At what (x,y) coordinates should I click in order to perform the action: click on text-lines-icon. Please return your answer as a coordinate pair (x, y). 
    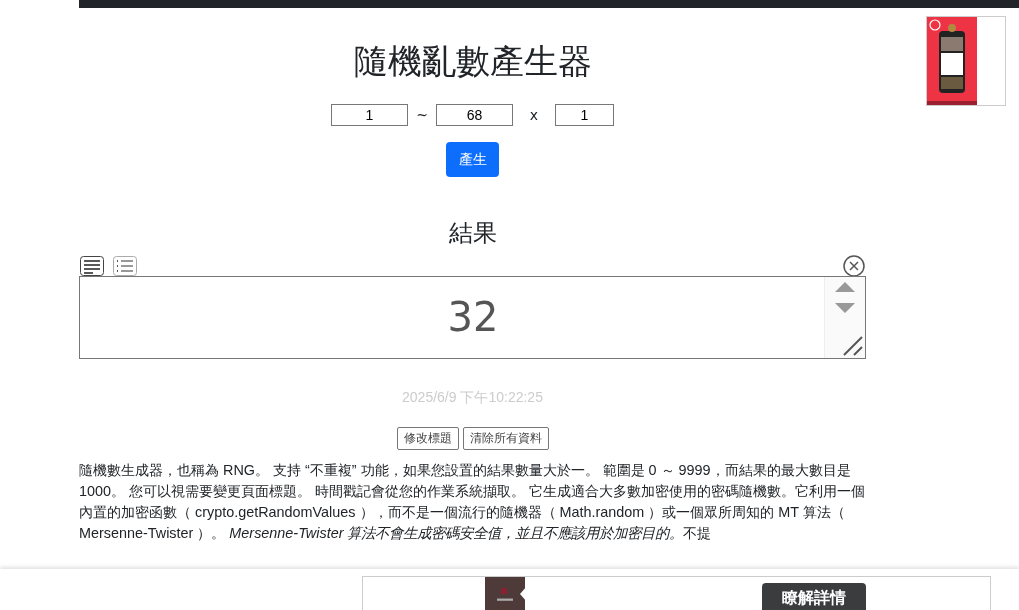
    Looking at the image, I should click on (92, 266).